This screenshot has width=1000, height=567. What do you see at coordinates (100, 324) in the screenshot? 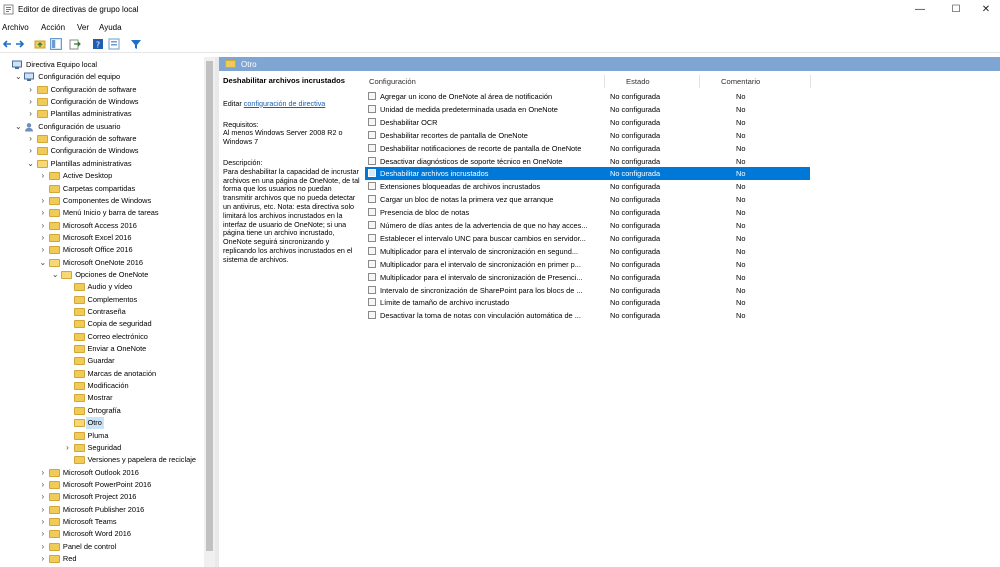
I see `tree-item: Copia de seguridad` at bounding box center [100, 324].